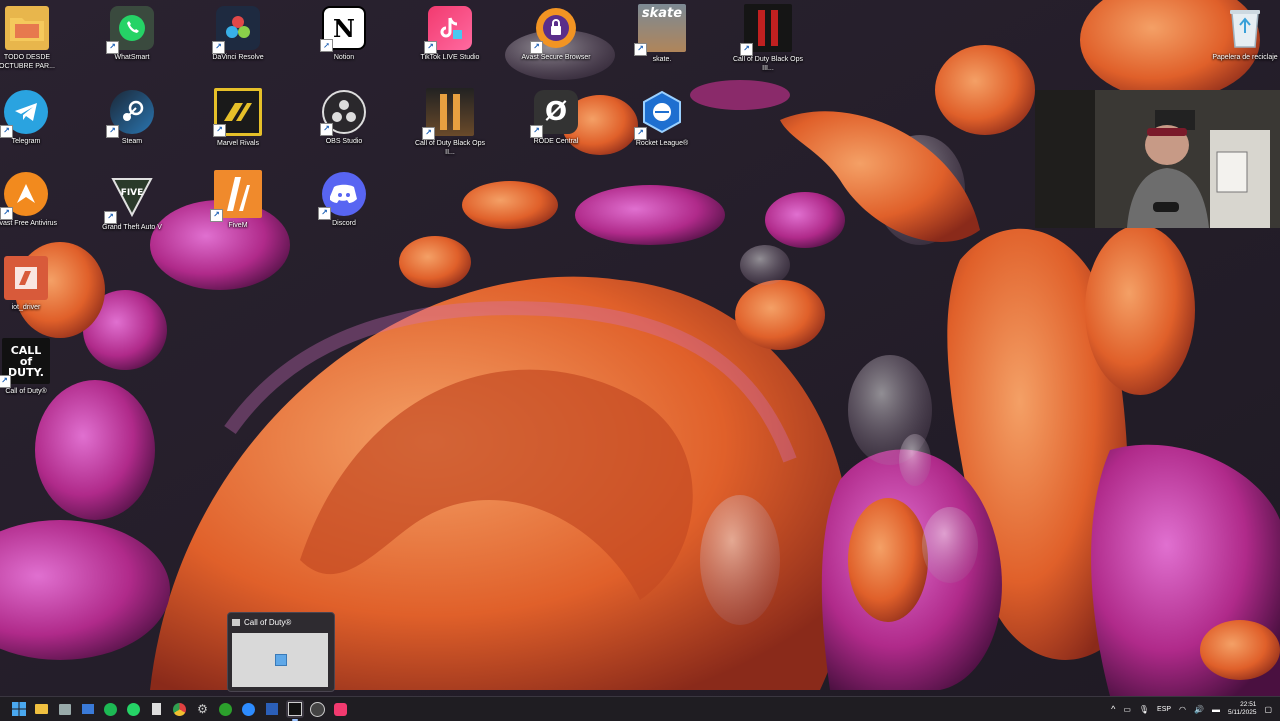 The height and width of the screenshot is (721, 1280). I want to click on svg-text: FIVE, so click(132, 193).